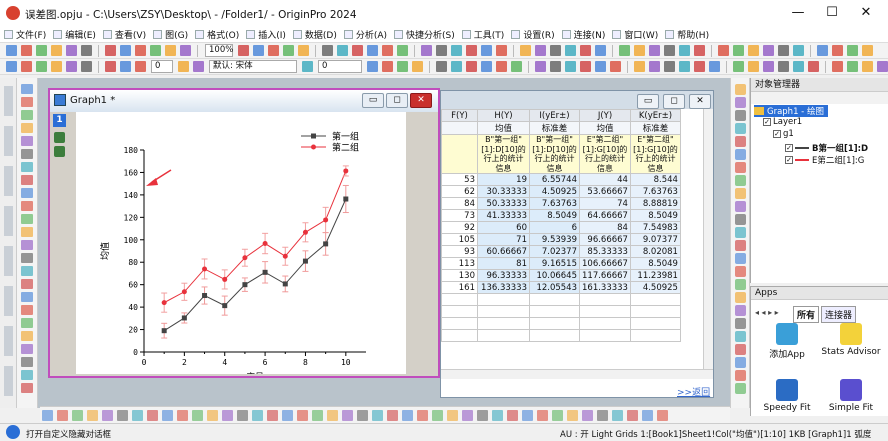 This screenshot has width=888, height=441. Describe the element at coordinates (605, 203) in the screenshot. I see `cell: 74` at that location.